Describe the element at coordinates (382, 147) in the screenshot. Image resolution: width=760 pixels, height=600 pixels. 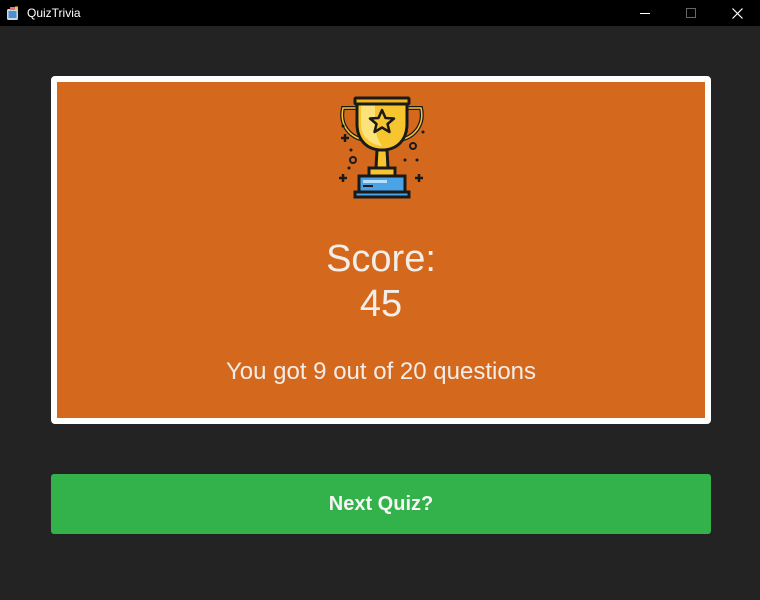
I see `trophy-icon` at that location.